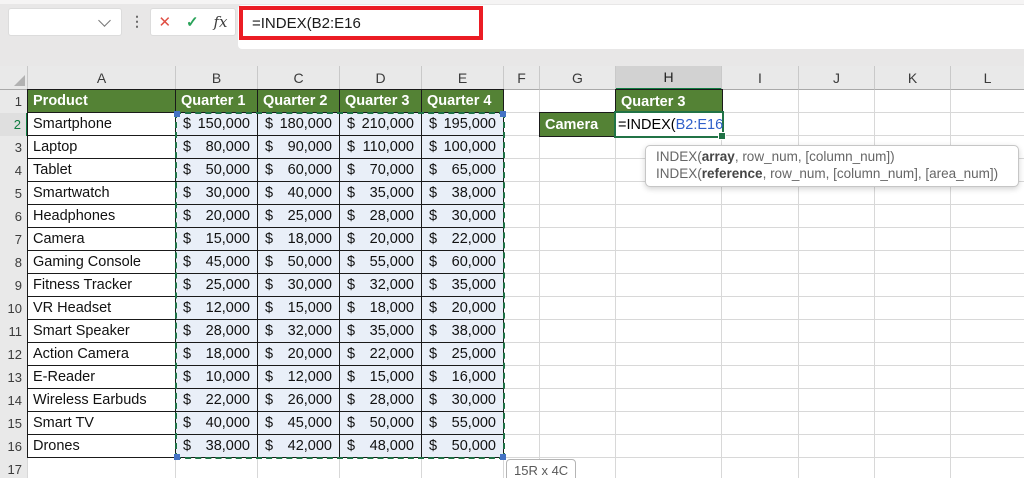 The height and width of the screenshot is (478, 1024). I want to click on value-cell: $48,000, so click(381, 446).